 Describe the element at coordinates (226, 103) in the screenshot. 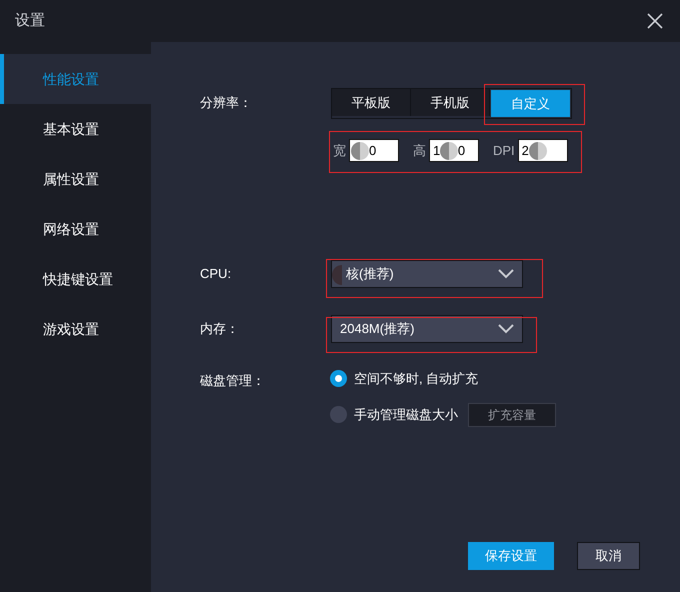

I see `field-label: 分辨率：` at that location.